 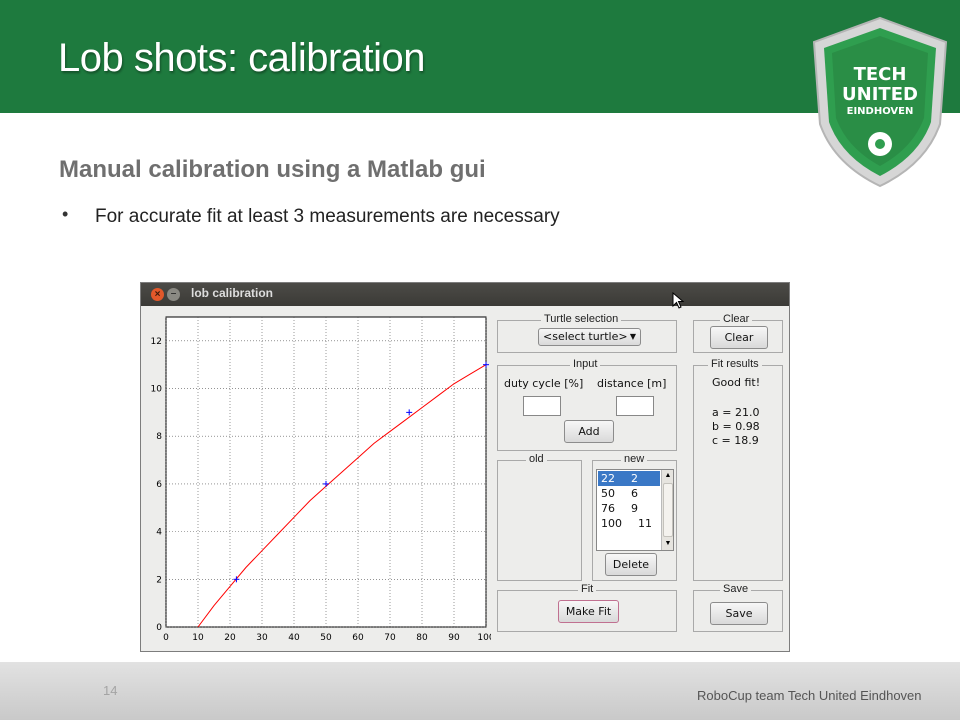 I want to click on x-tick-label: 0, so click(x=166, y=638).